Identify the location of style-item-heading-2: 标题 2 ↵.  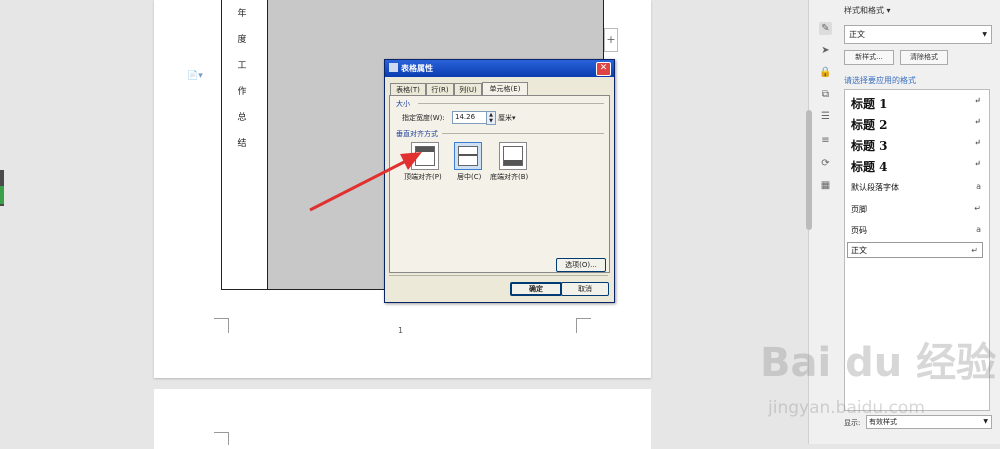
(918, 124).